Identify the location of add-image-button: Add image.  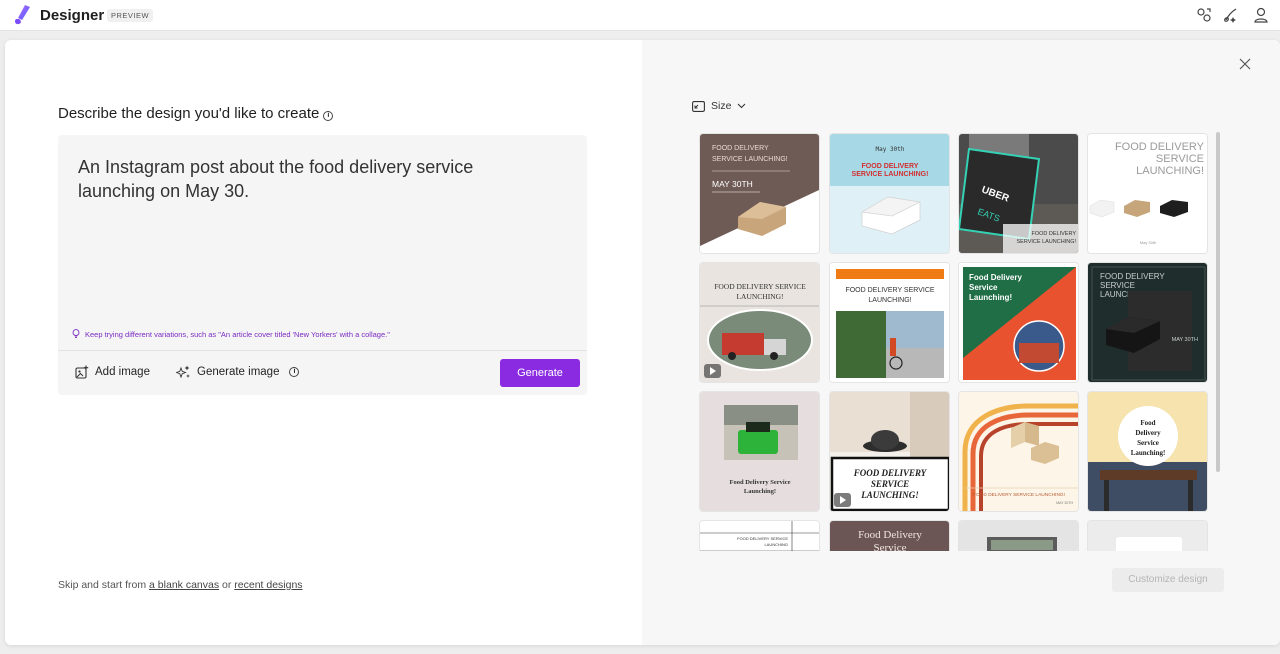
(112, 372).